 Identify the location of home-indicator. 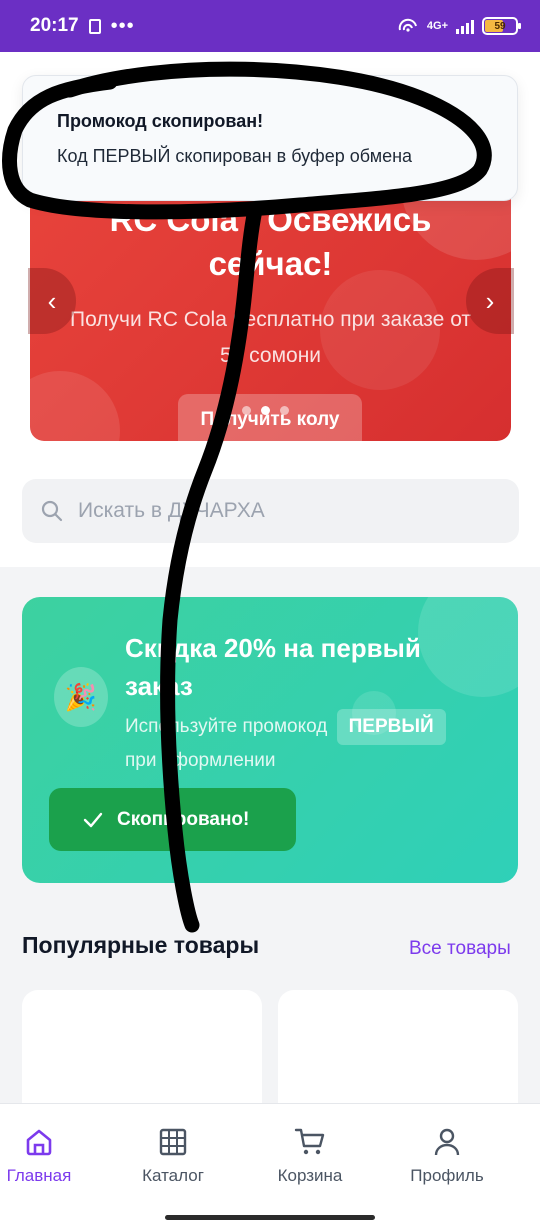
(270, 1217).